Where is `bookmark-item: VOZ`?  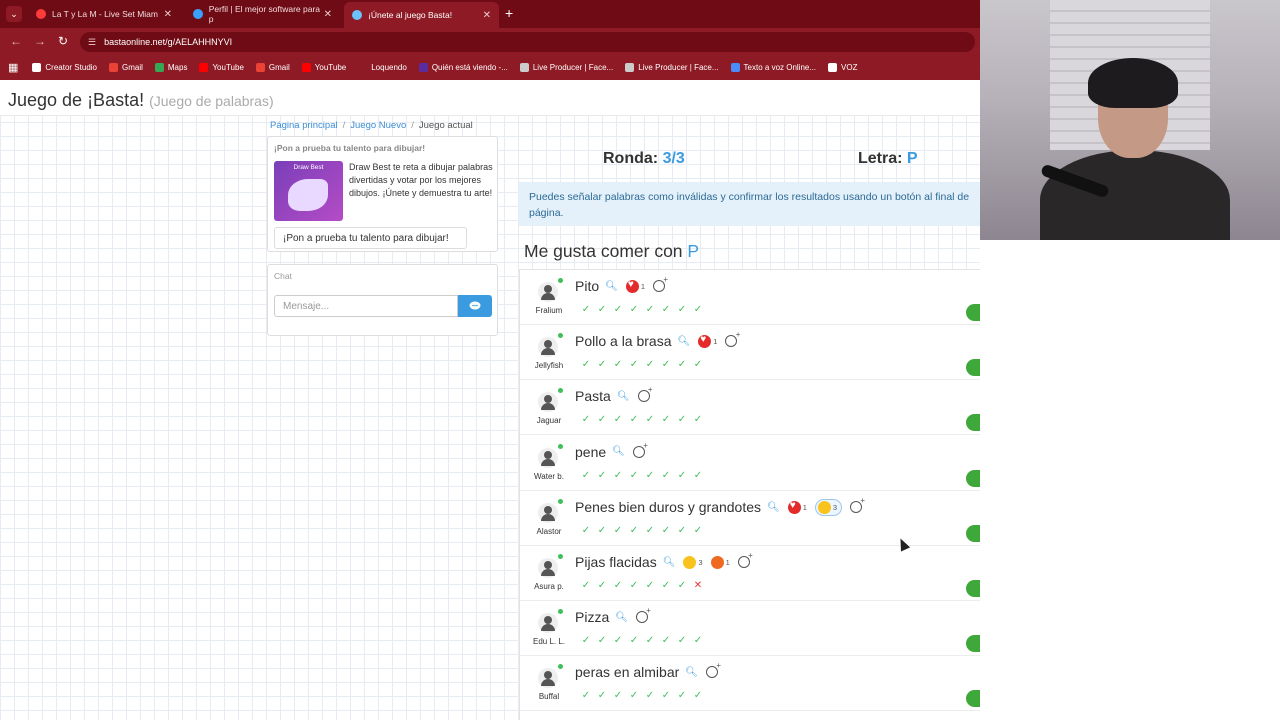 bookmark-item: VOZ is located at coordinates (842, 67).